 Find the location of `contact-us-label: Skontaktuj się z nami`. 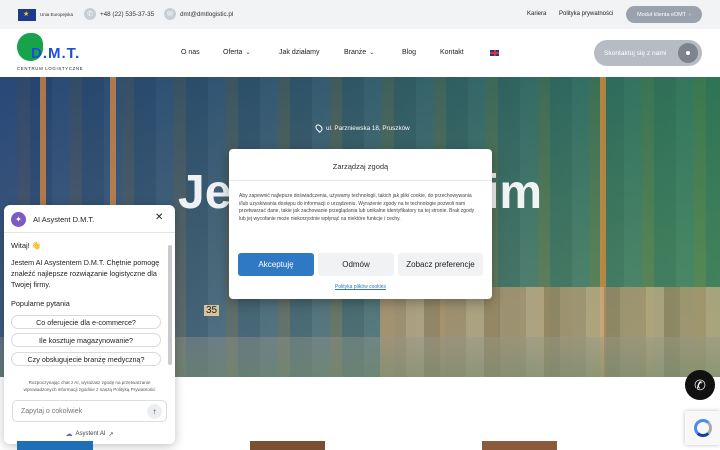

contact-us-label: Skontaktuj się z nami is located at coordinates (635, 53).